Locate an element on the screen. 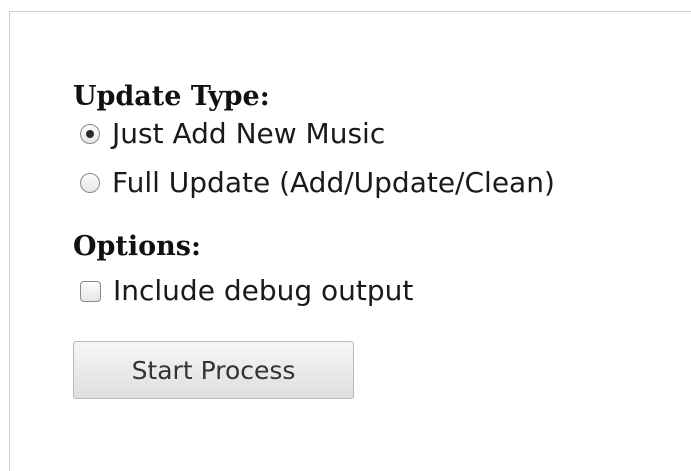  update-type-heading: Update Type: is located at coordinates (171, 96).